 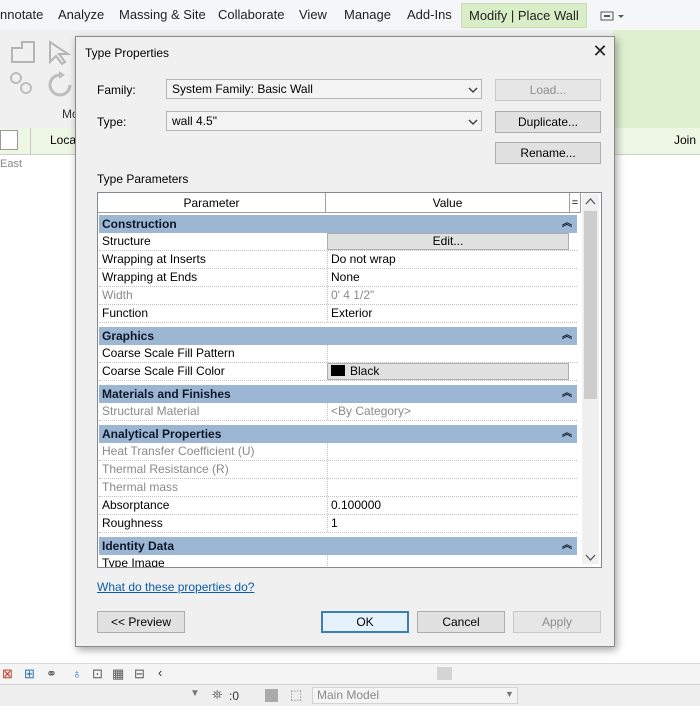 I want to click on group-label: Materials and Finishes, so click(x=166, y=394).